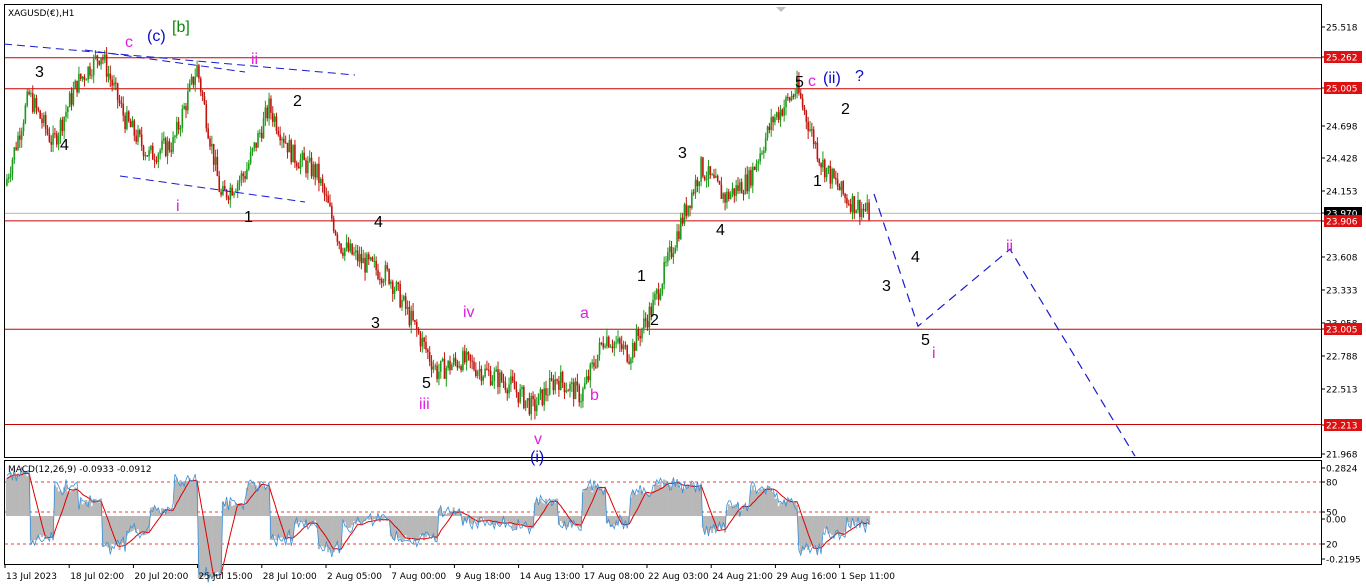 The width and height of the screenshot is (1366, 588). Describe the element at coordinates (378, 222) in the screenshot. I see `wave-label: 4` at that location.